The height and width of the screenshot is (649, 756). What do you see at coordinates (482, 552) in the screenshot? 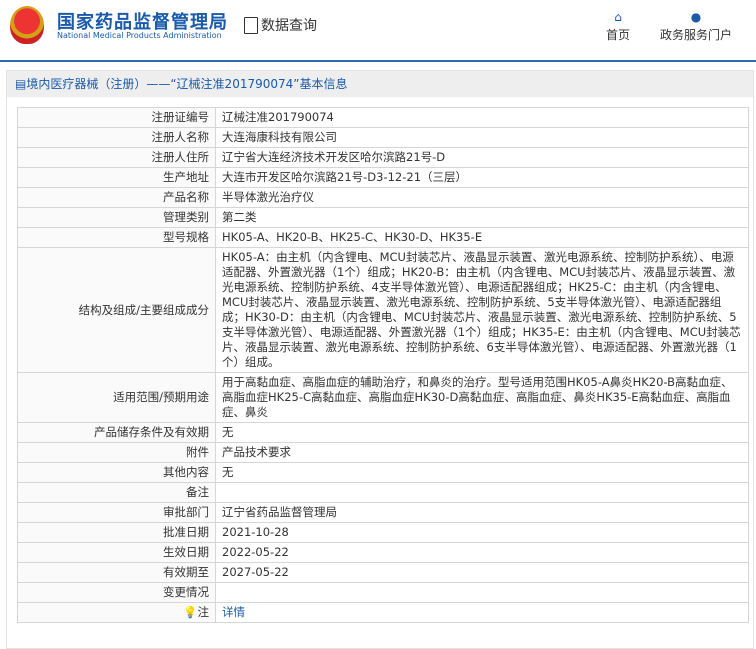
I see `row-value: 2022-05-22` at bounding box center [482, 552].